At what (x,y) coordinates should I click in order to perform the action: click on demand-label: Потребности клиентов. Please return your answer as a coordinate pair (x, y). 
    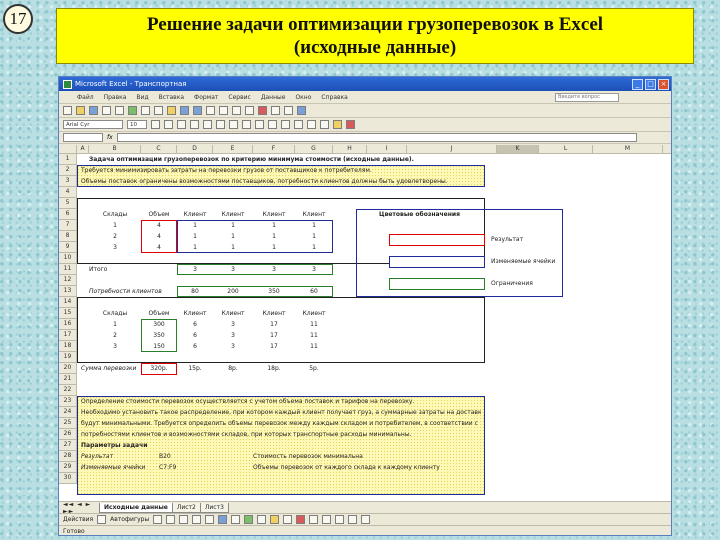
    Looking at the image, I should click on (133, 291).